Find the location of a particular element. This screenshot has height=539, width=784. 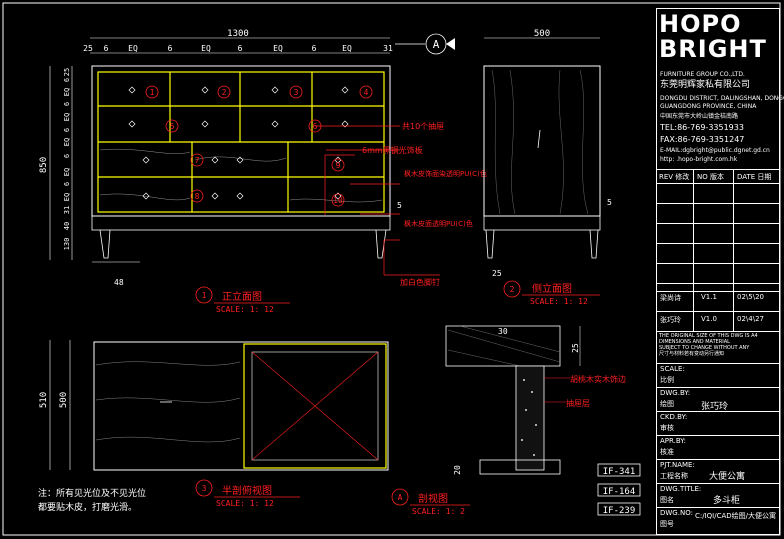

svg-text: 3 is located at coordinates (204, 488).